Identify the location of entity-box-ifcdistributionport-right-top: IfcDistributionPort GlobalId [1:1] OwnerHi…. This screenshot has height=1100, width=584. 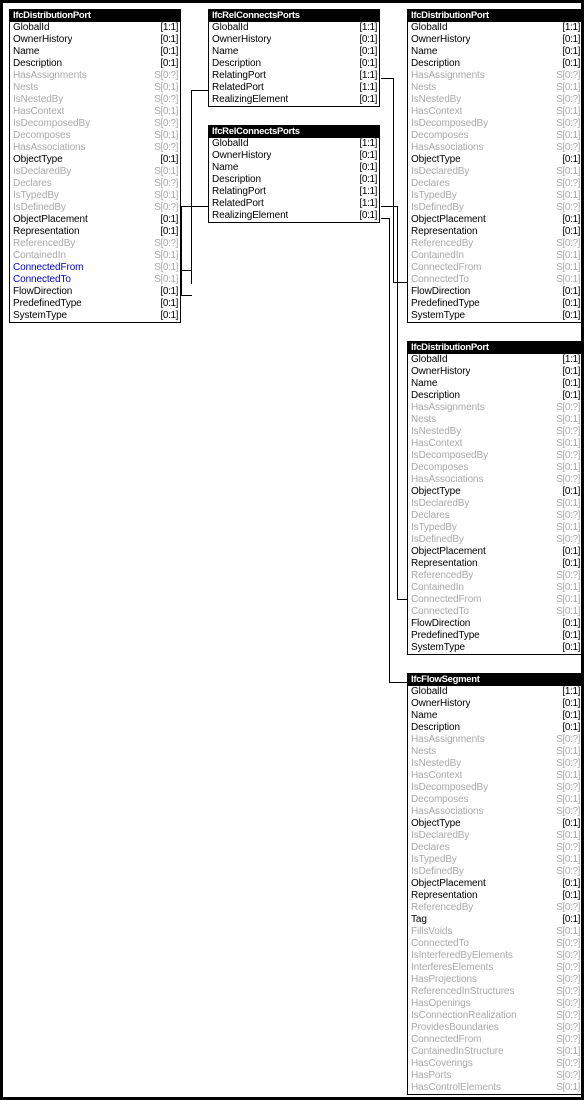
(494, 166).